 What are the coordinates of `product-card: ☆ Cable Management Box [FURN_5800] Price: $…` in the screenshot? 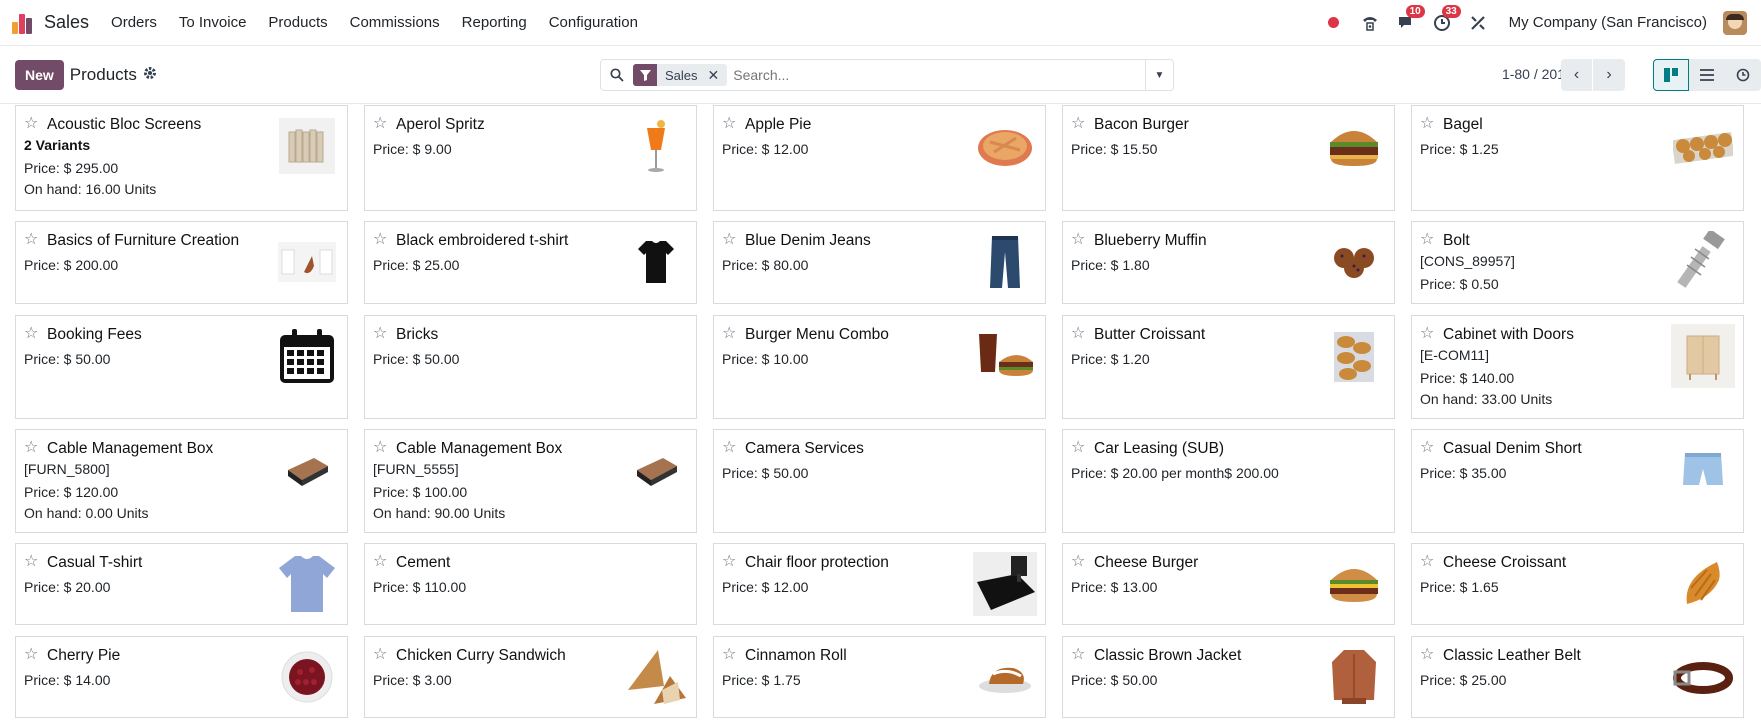 It's located at (181, 480).